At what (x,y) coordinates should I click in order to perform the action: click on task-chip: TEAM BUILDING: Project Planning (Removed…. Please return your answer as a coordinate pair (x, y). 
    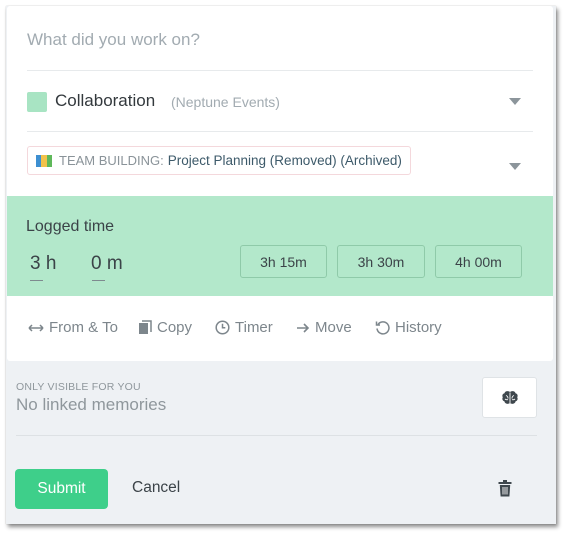
    Looking at the image, I should click on (219, 160).